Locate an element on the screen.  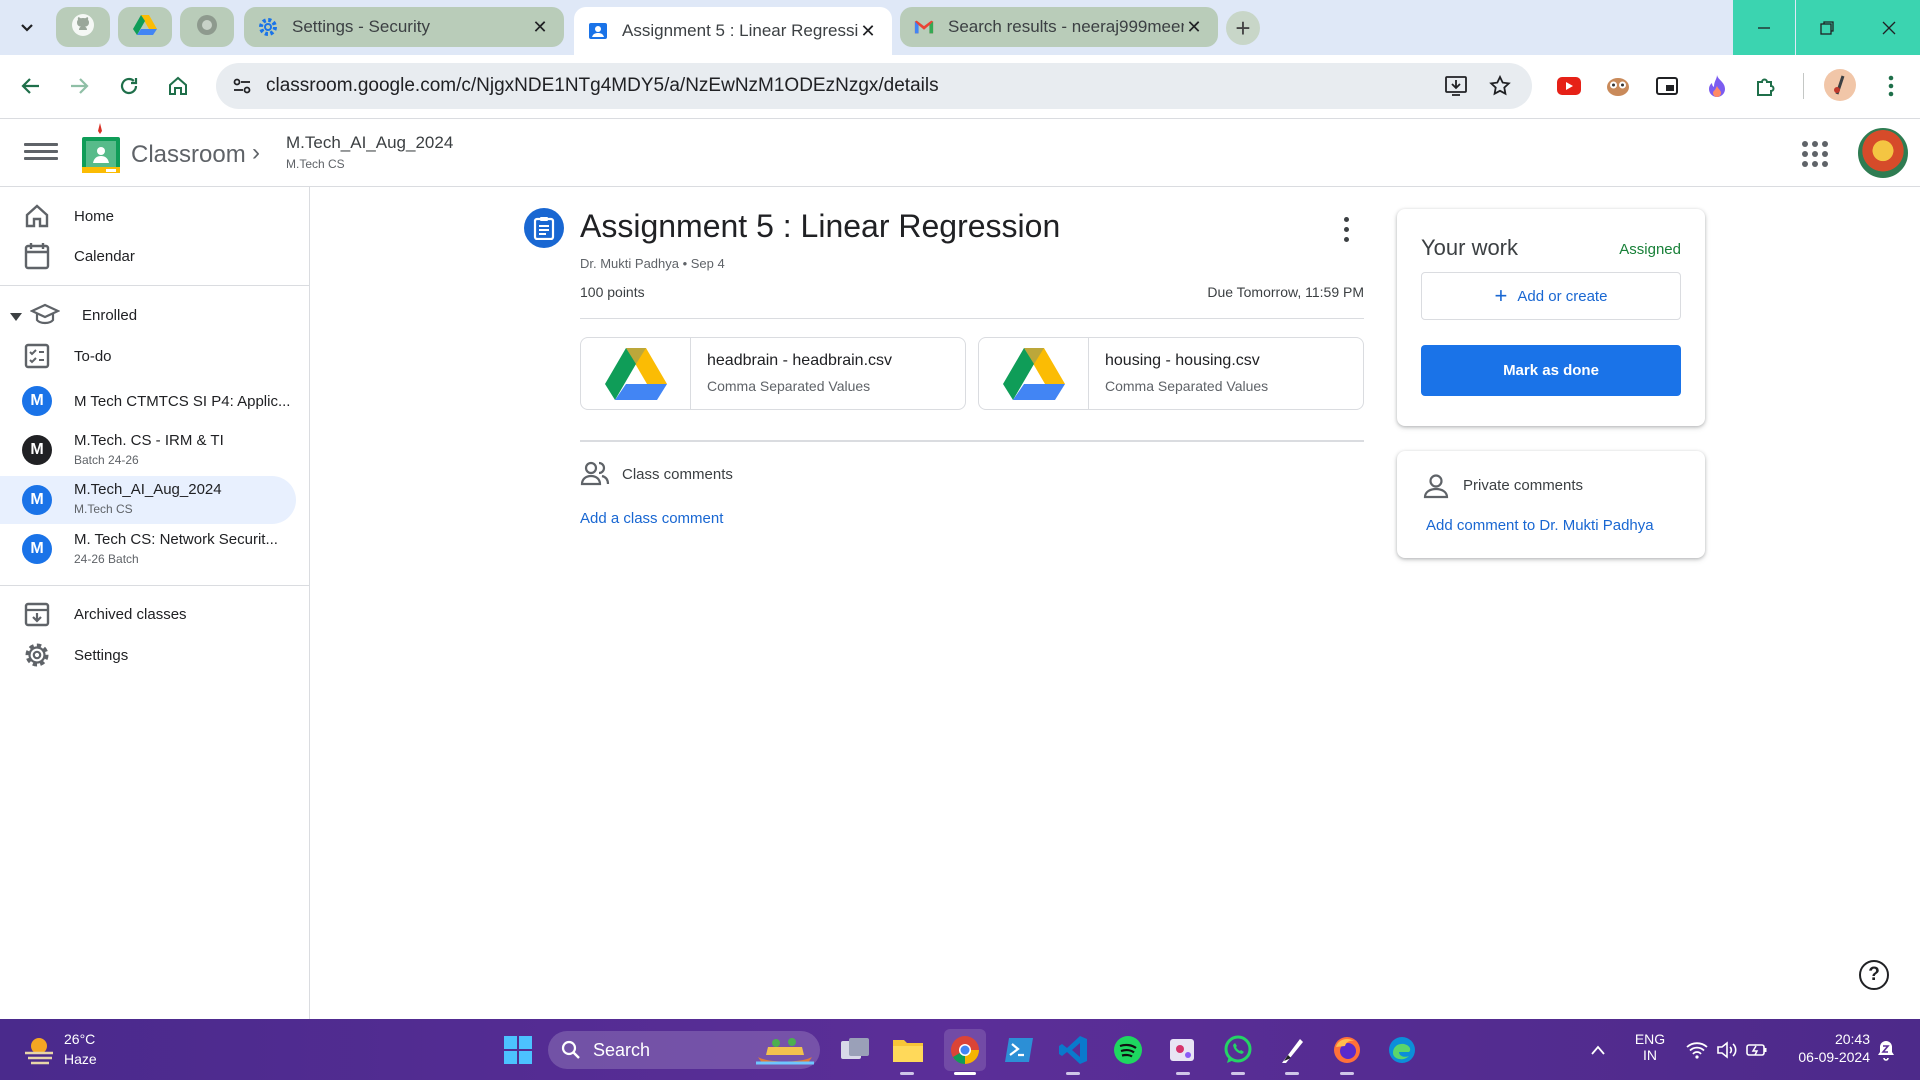
wifi-status is located at coordinates (1697, 1050).